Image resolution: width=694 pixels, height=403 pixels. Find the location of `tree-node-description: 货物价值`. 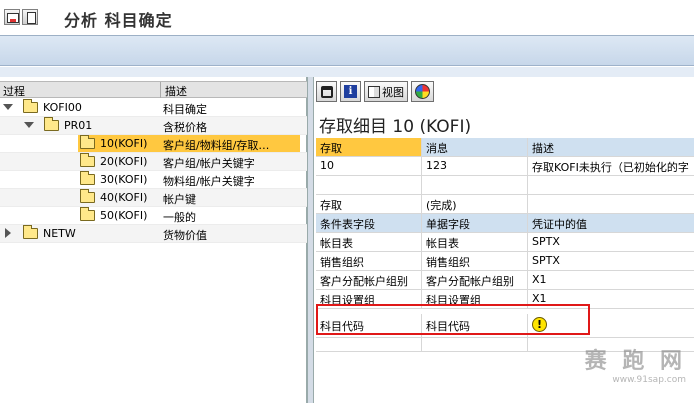

tree-node-description: 货物价值 is located at coordinates (185, 235).